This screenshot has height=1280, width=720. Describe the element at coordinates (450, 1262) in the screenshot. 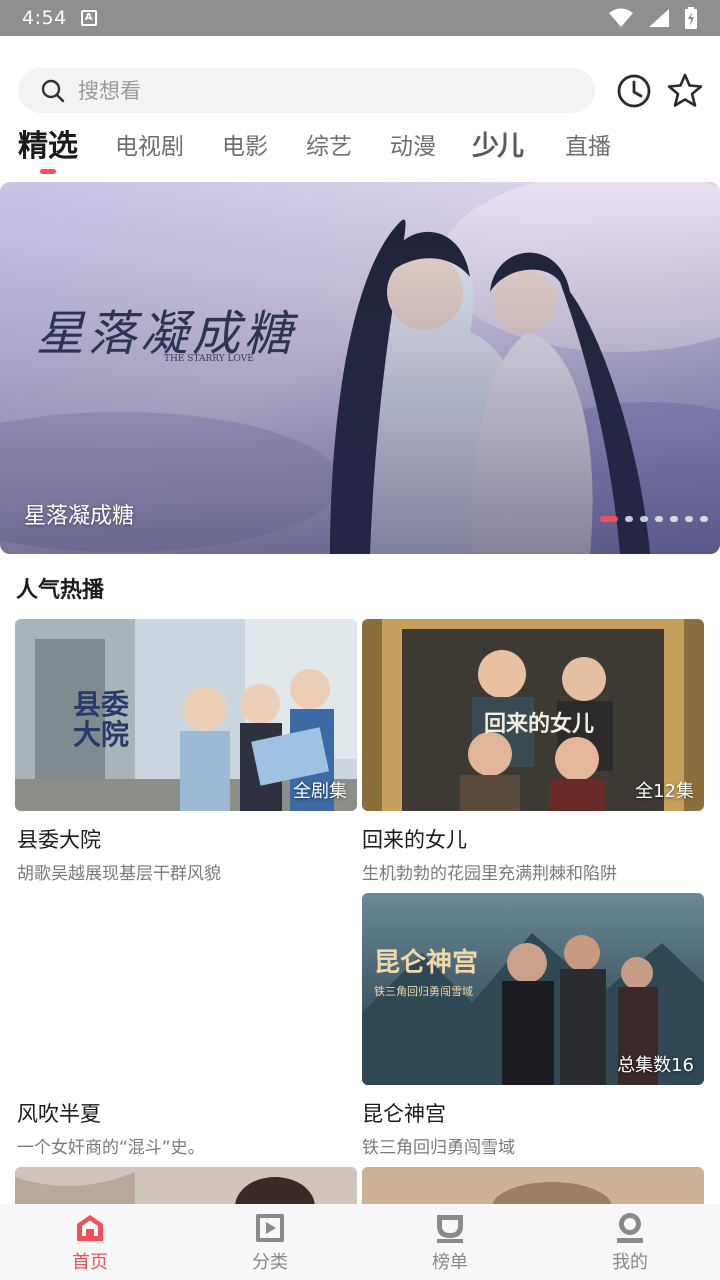

I see `nav-label: 榜单` at that location.